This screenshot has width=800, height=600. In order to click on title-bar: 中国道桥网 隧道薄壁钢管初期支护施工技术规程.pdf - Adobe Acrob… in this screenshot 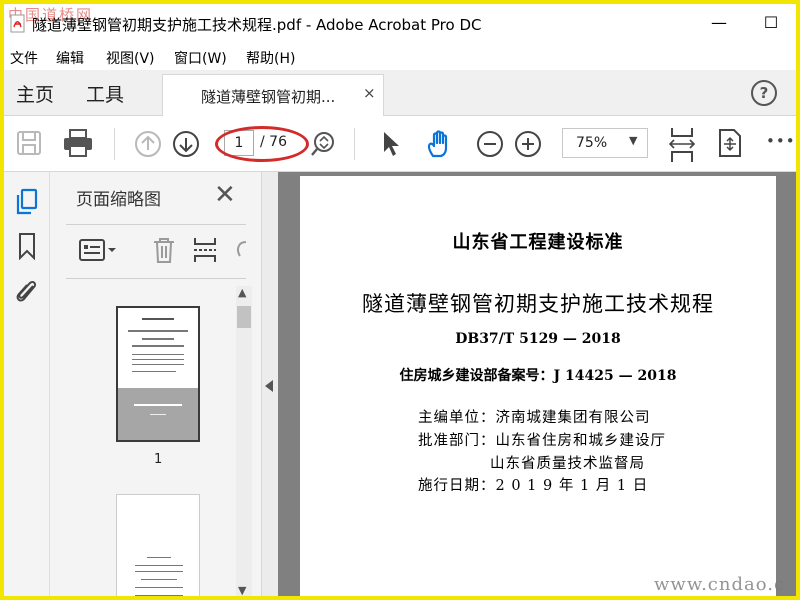, I will do `click(400, 24)`.